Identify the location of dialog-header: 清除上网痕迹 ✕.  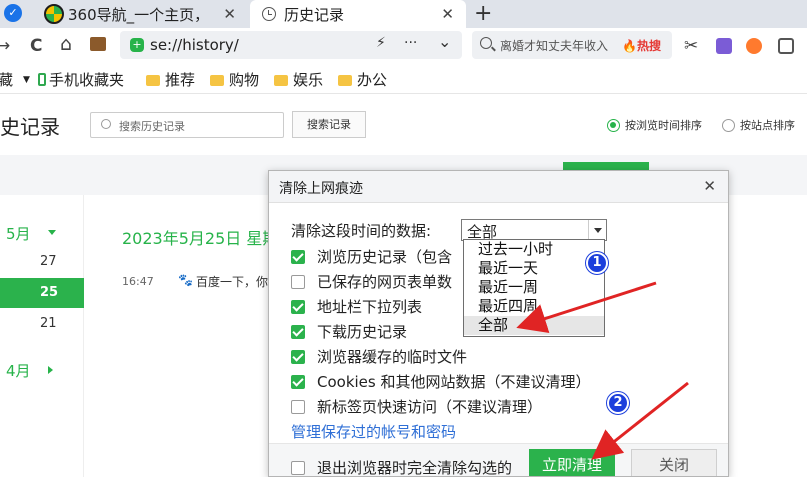
(498, 187).